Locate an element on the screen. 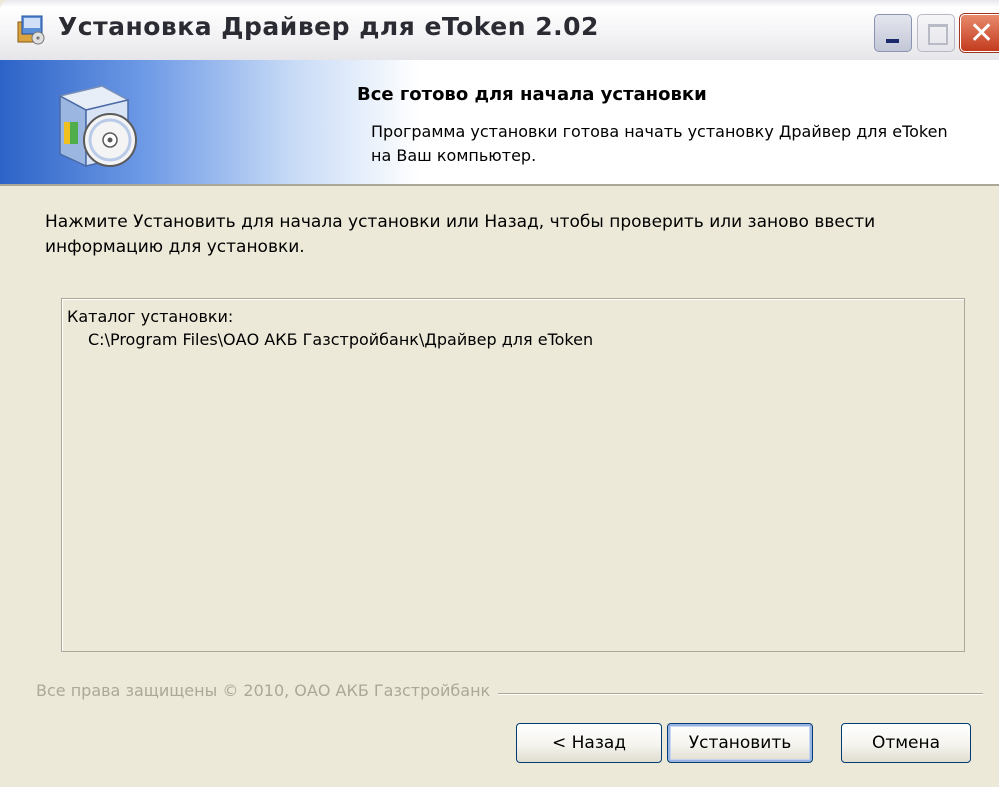 The image size is (999, 787). banner-heading: Все готово для начала установки is located at coordinates (532, 94).